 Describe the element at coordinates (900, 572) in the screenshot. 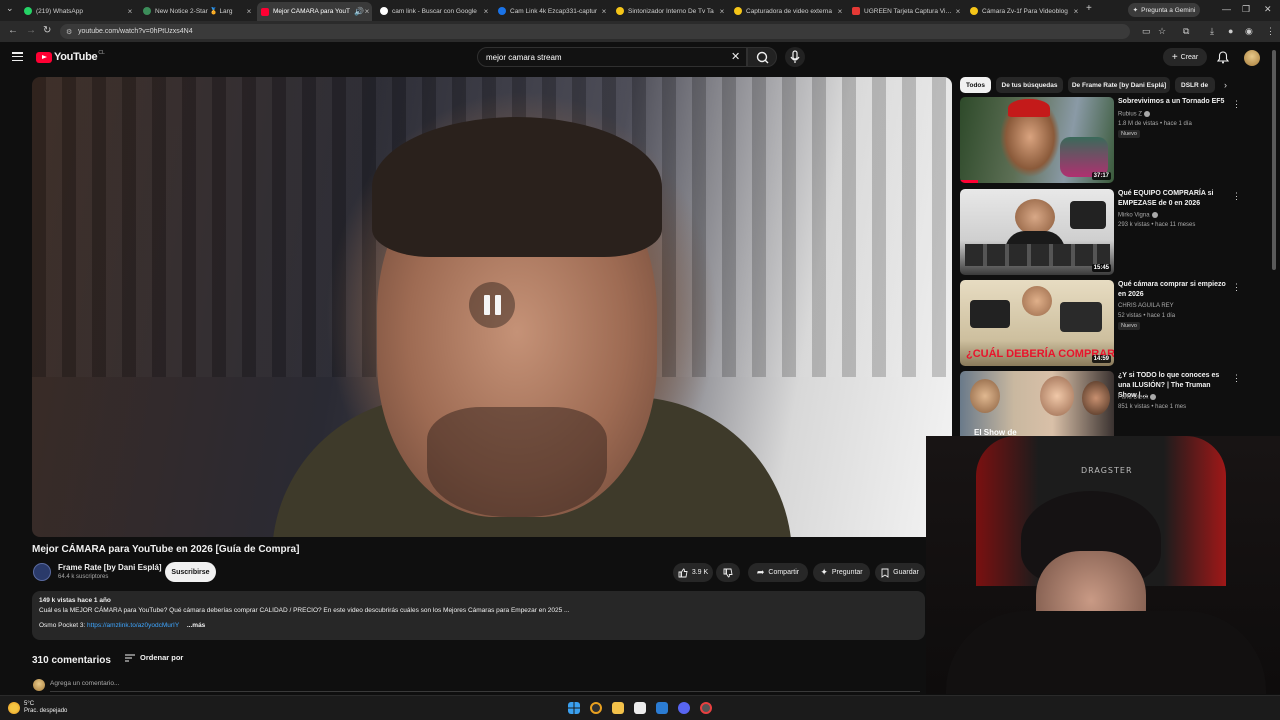

I see `save-button: Guardar` at that location.